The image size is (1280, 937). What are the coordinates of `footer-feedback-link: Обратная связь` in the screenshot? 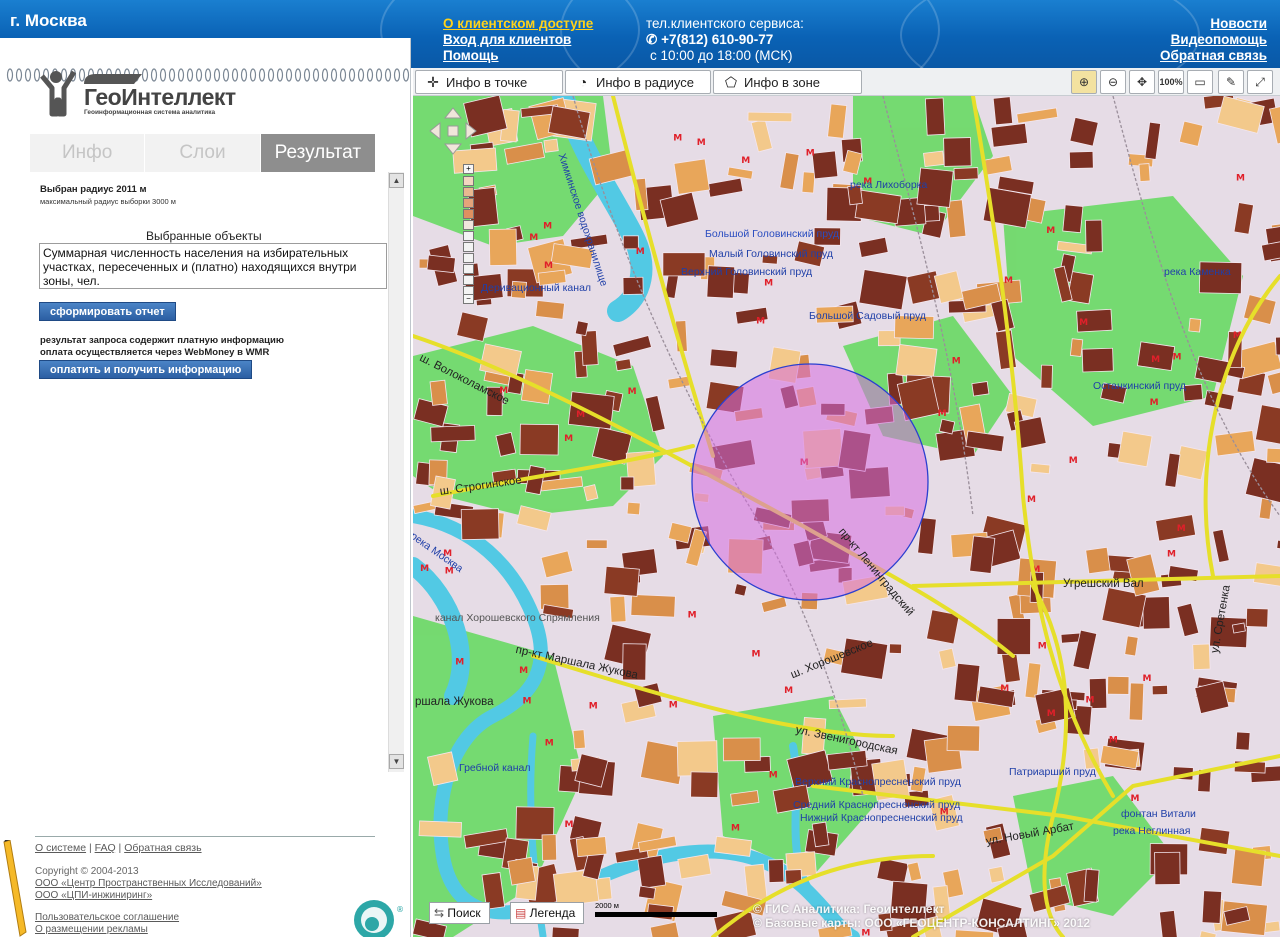 It's located at (162, 848).